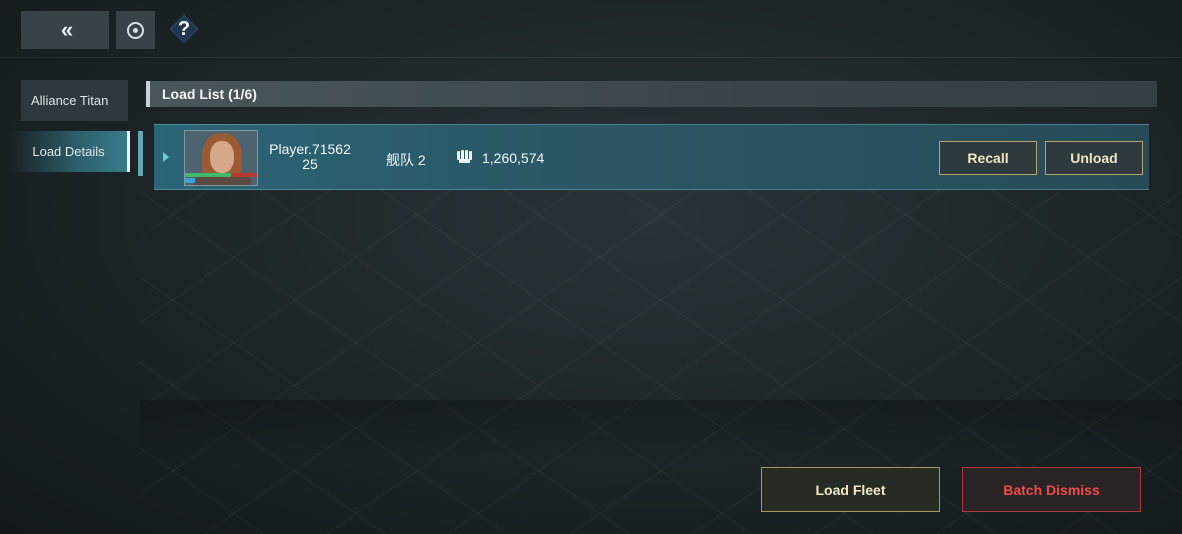 The height and width of the screenshot is (534, 1182). What do you see at coordinates (1094, 158) in the screenshot?
I see `unload-button: Unload` at bounding box center [1094, 158].